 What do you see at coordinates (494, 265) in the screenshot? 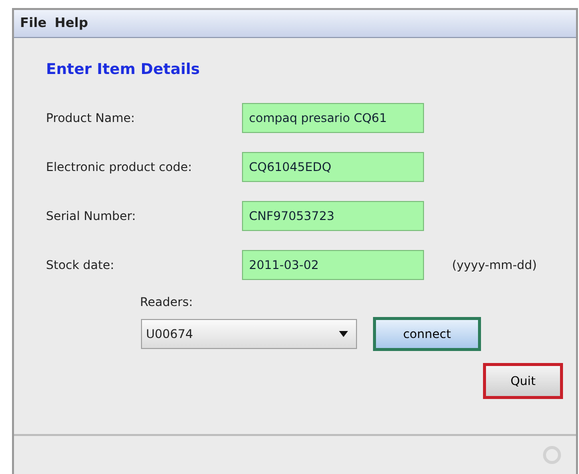
I see `format-hint: (yyyy-mm-dd)` at bounding box center [494, 265].